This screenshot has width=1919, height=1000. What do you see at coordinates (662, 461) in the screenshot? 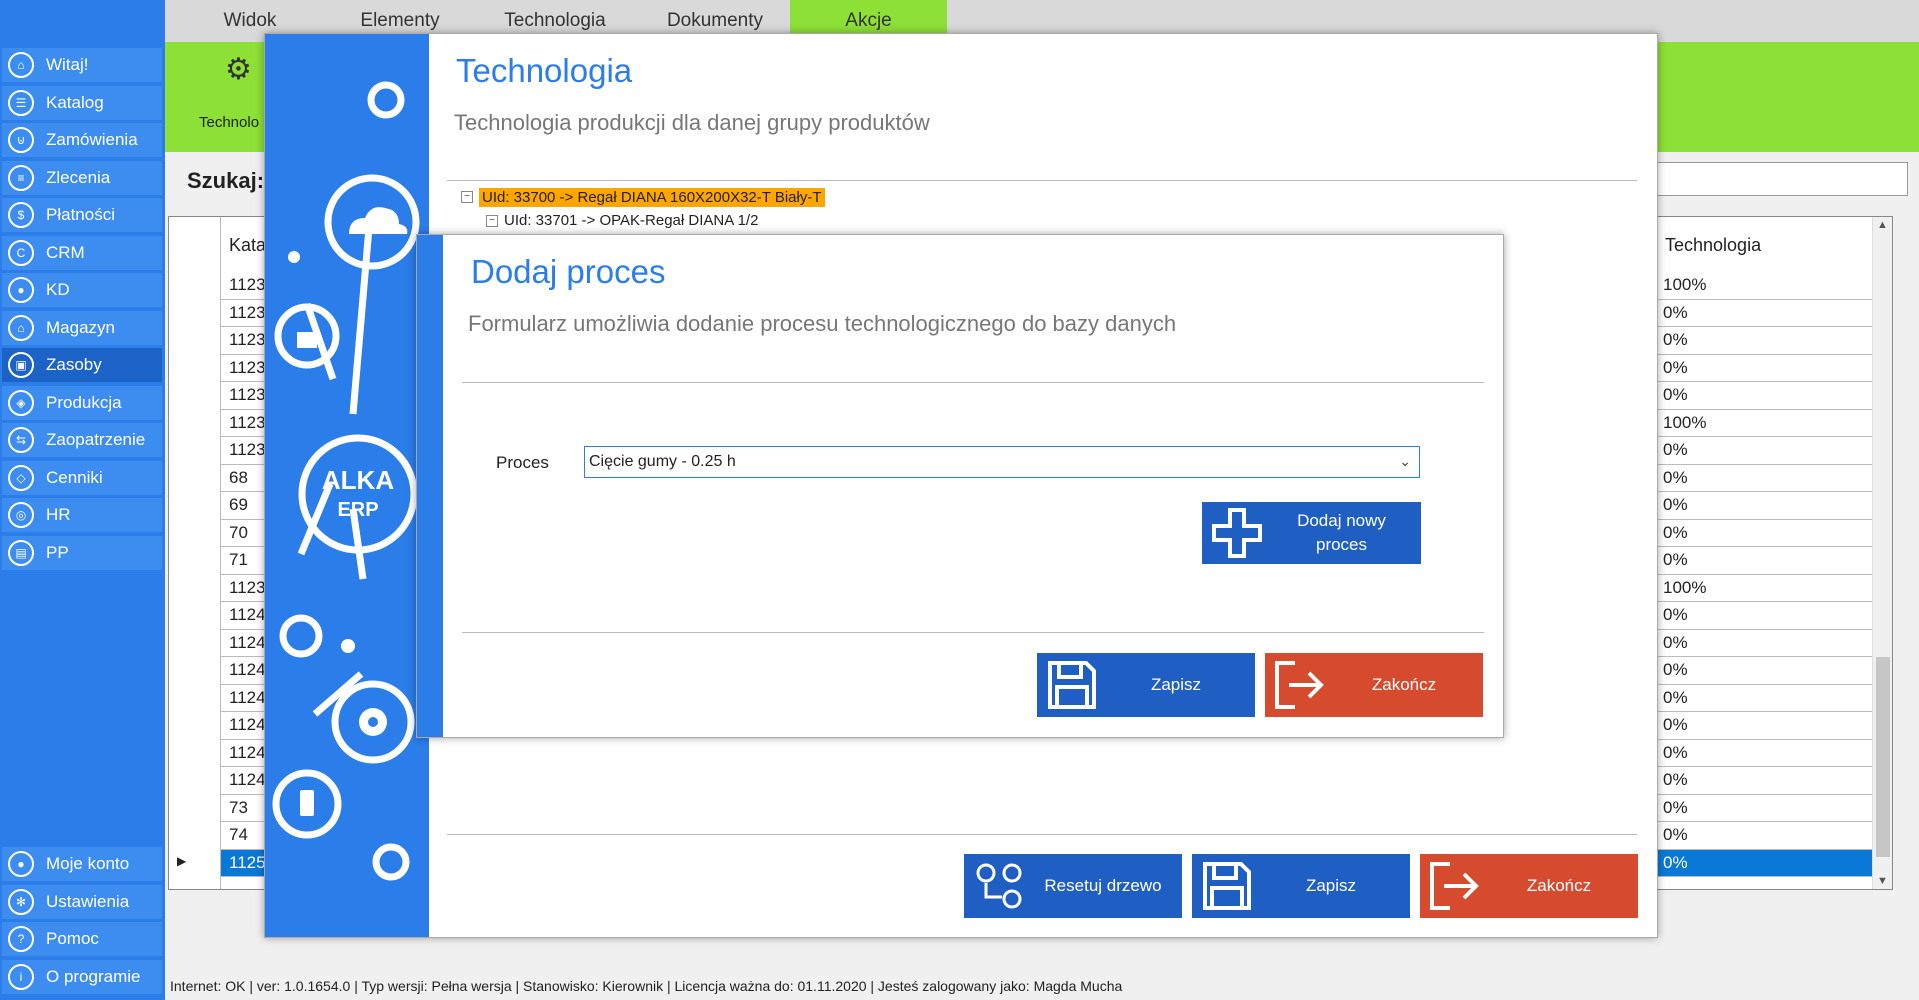
I see `process-select-value: Cięcie gumy - 0.25 h` at bounding box center [662, 461].